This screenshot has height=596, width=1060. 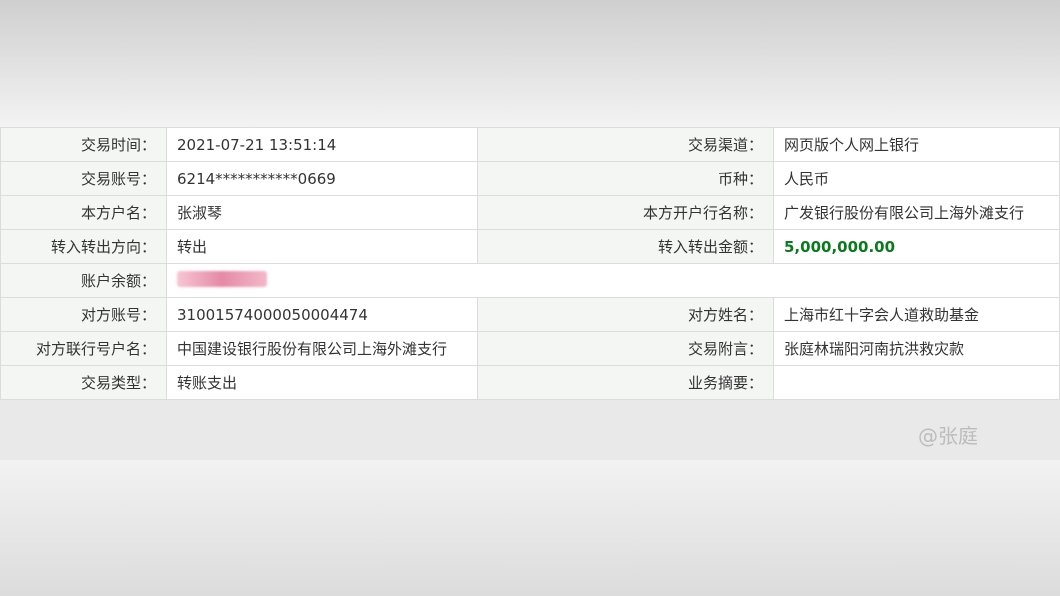 I want to click on label-counterparty-bank: 对方联行号户名：, so click(x=83, y=348).